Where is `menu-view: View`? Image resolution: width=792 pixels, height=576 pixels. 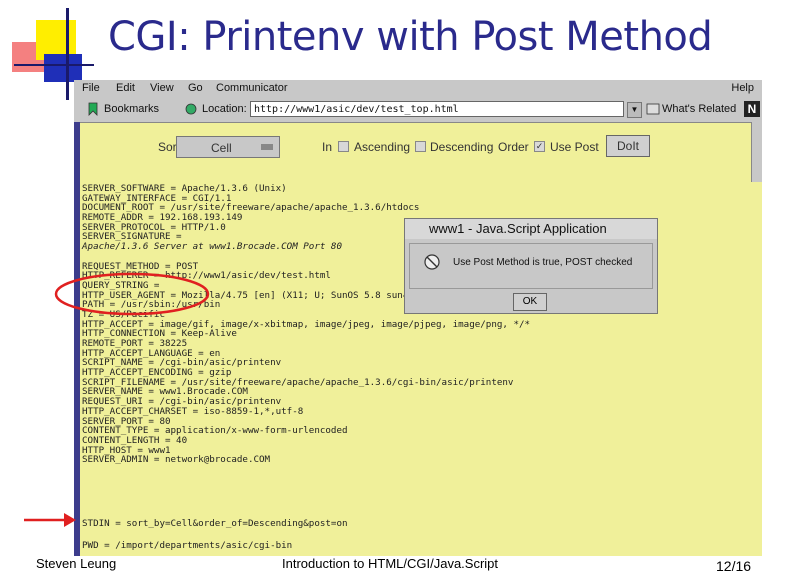
menu-view: View is located at coordinates (162, 88).